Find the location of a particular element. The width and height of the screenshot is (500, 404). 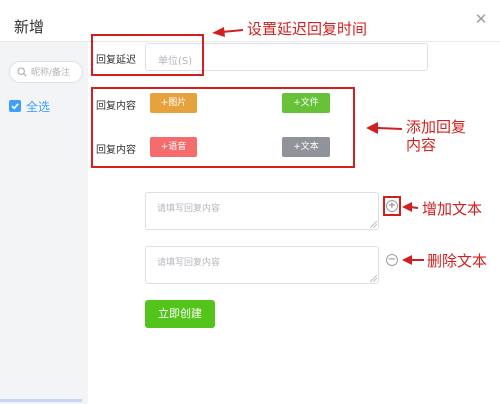

arrow-add-text is located at coordinates (407, 207).